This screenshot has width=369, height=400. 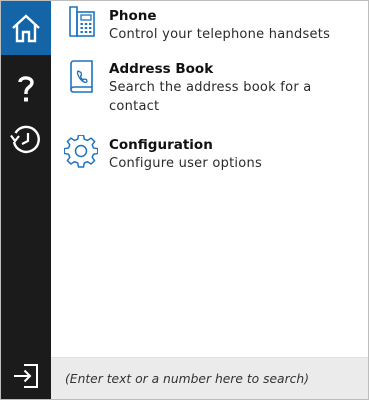 I want to click on phone-icon, so click(x=82, y=21).